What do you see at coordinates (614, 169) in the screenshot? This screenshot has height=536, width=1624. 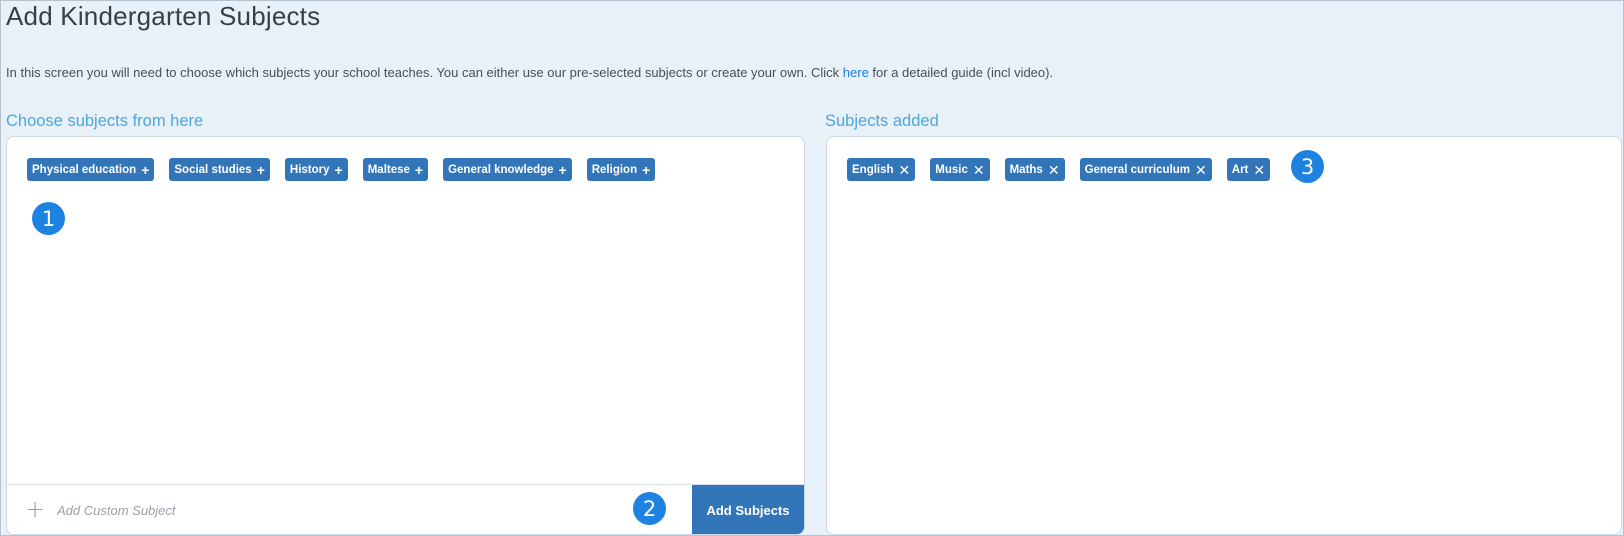 I see `tag-label: Religion` at bounding box center [614, 169].